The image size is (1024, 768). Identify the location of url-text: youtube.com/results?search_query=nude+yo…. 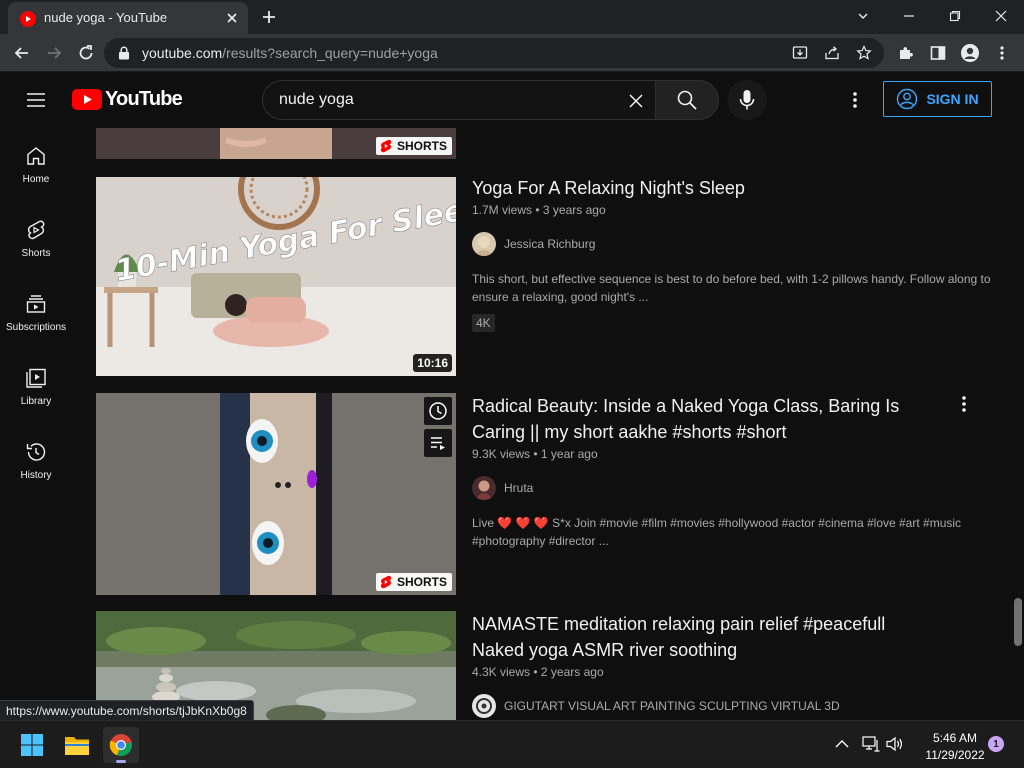
(290, 53).